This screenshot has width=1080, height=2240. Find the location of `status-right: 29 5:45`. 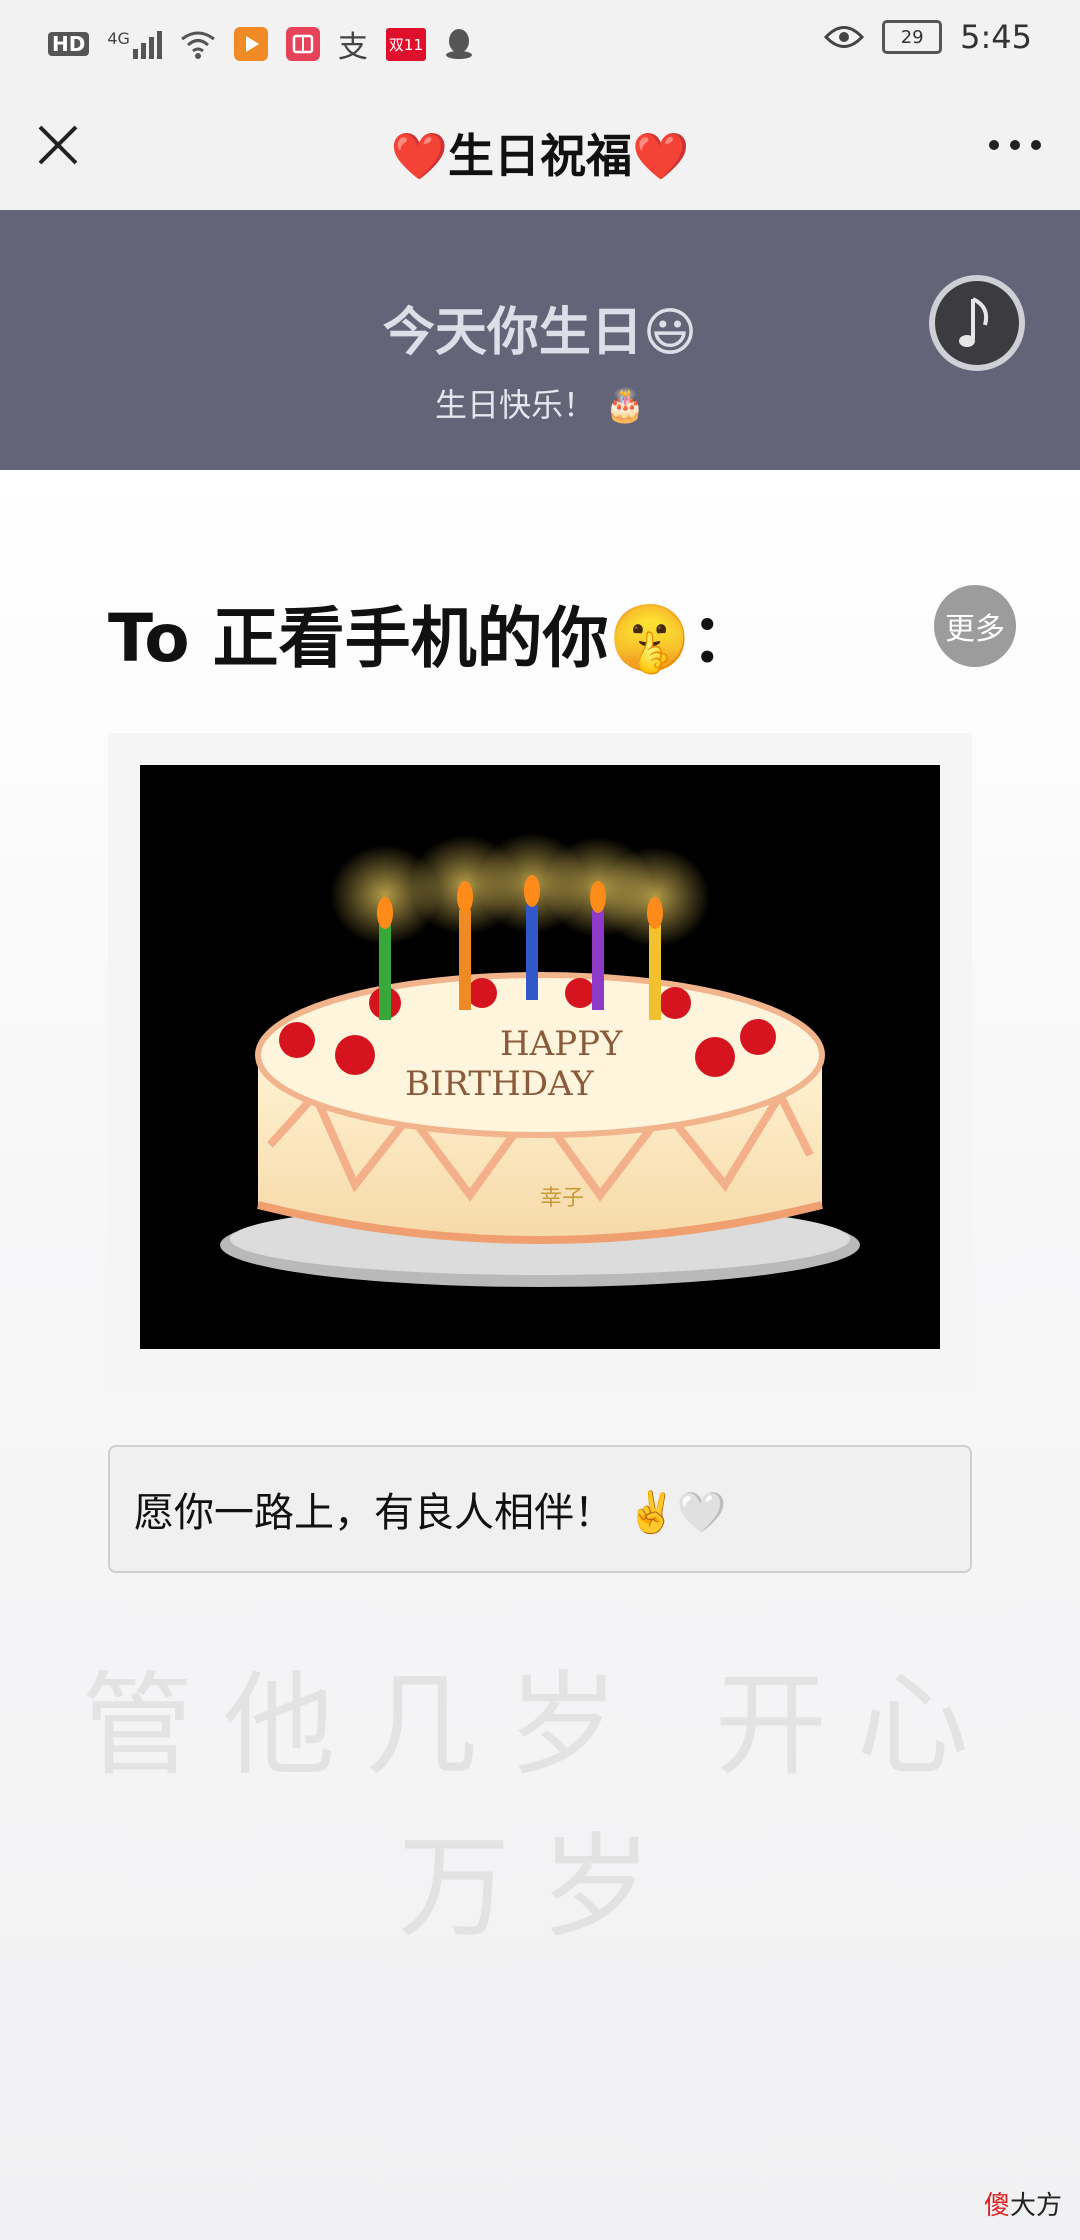

status-right: 29 5:45 is located at coordinates (928, 37).